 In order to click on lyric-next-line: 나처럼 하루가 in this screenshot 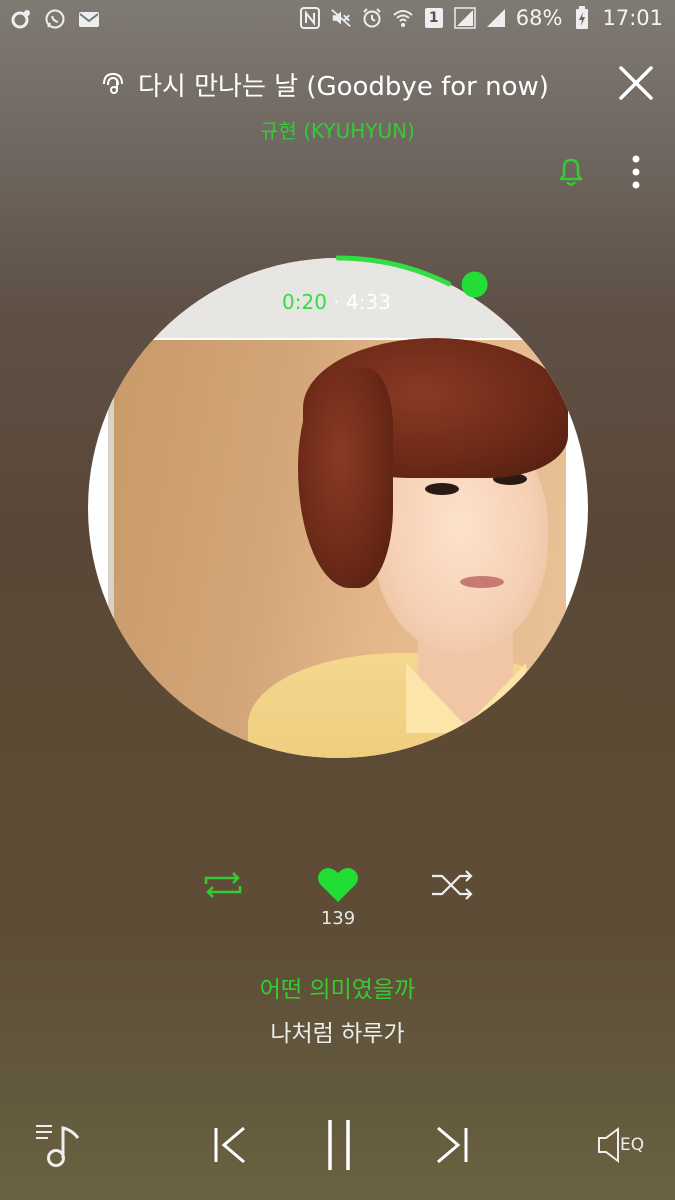, I will do `click(337, 1031)`.